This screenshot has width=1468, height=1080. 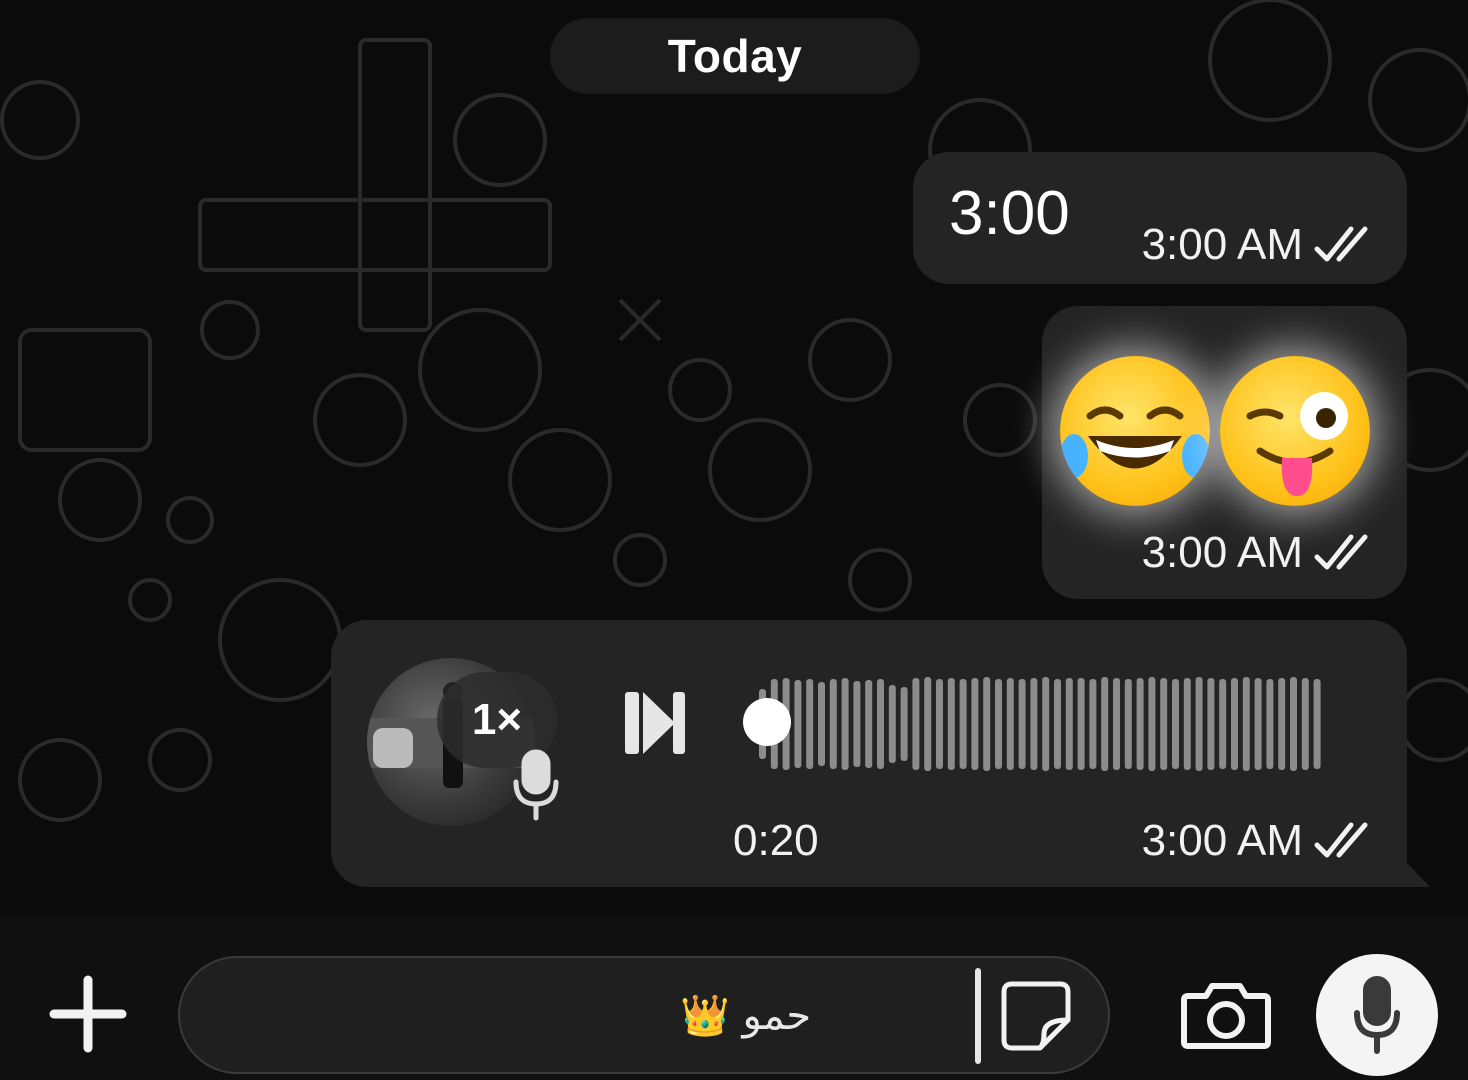 What do you see at coordinates (656, 723) in the screenshot?
I see `play-icon` at bounding box center [656, 723].